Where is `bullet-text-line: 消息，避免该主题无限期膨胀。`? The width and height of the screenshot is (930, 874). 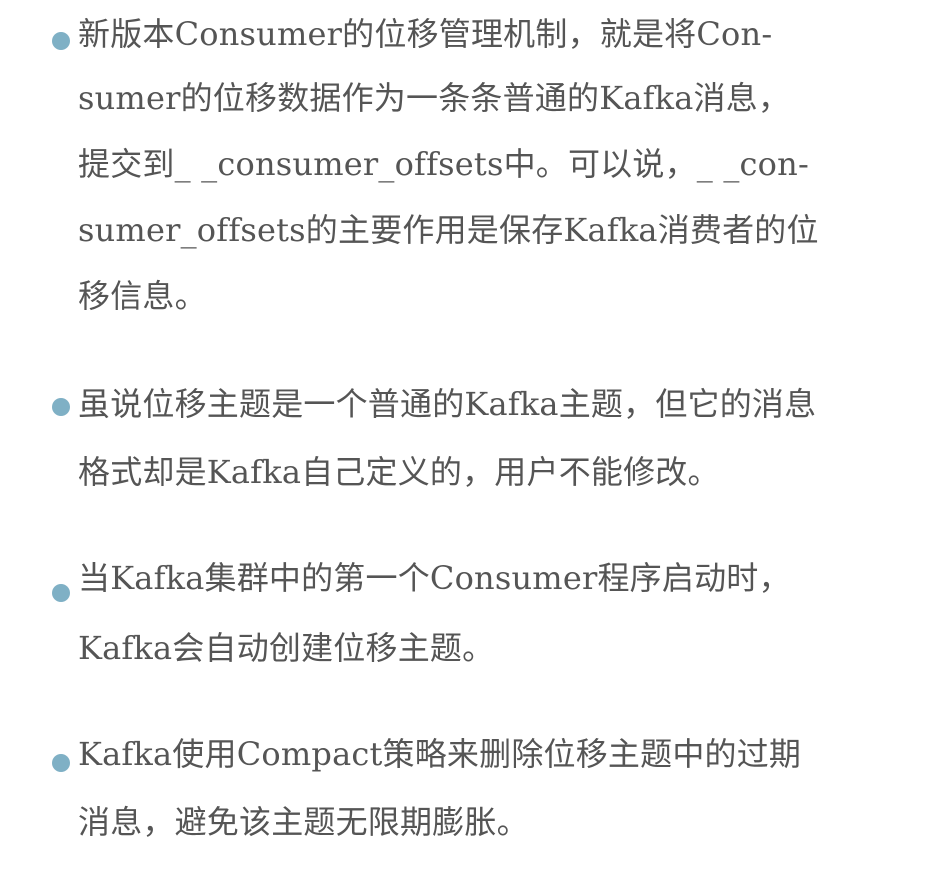
bullet-text-line: 消息，避免该主题无限期膨胀。 is located at coordinates (303, 822).